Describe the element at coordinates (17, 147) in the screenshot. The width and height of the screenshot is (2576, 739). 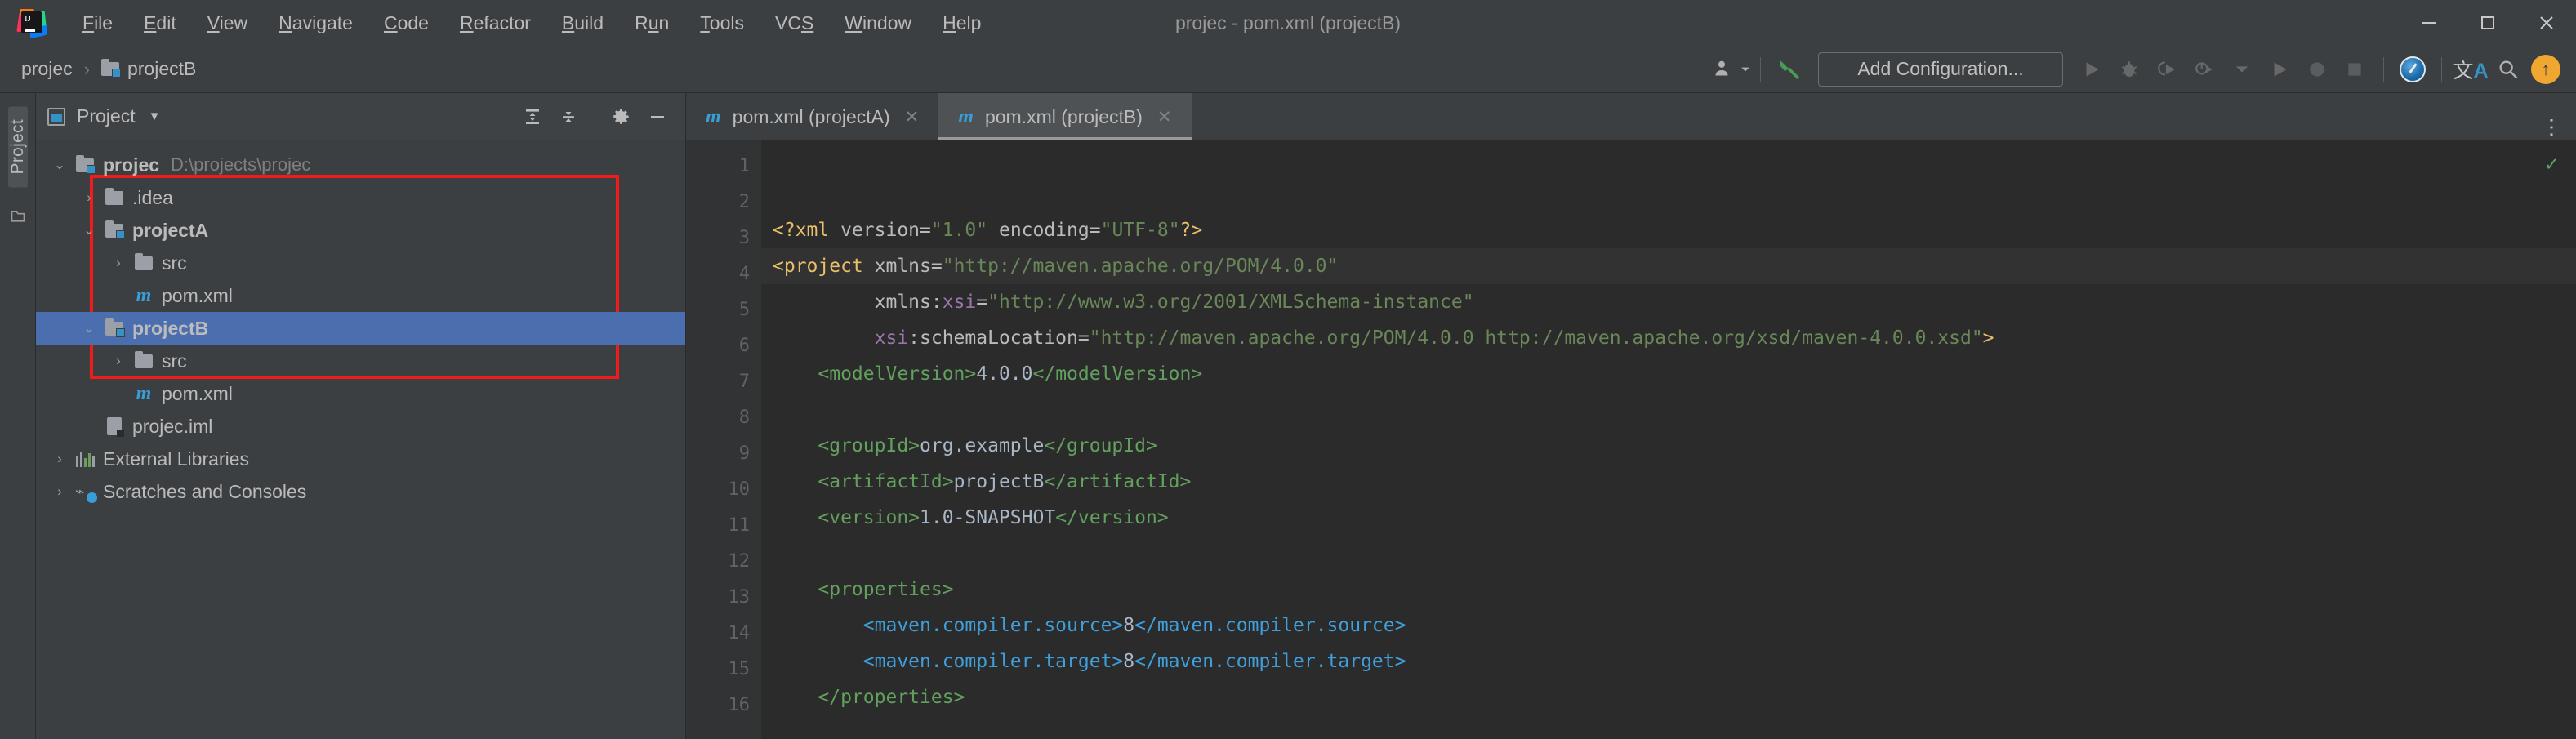
I see `tool-window-button-project: Project` at that location.